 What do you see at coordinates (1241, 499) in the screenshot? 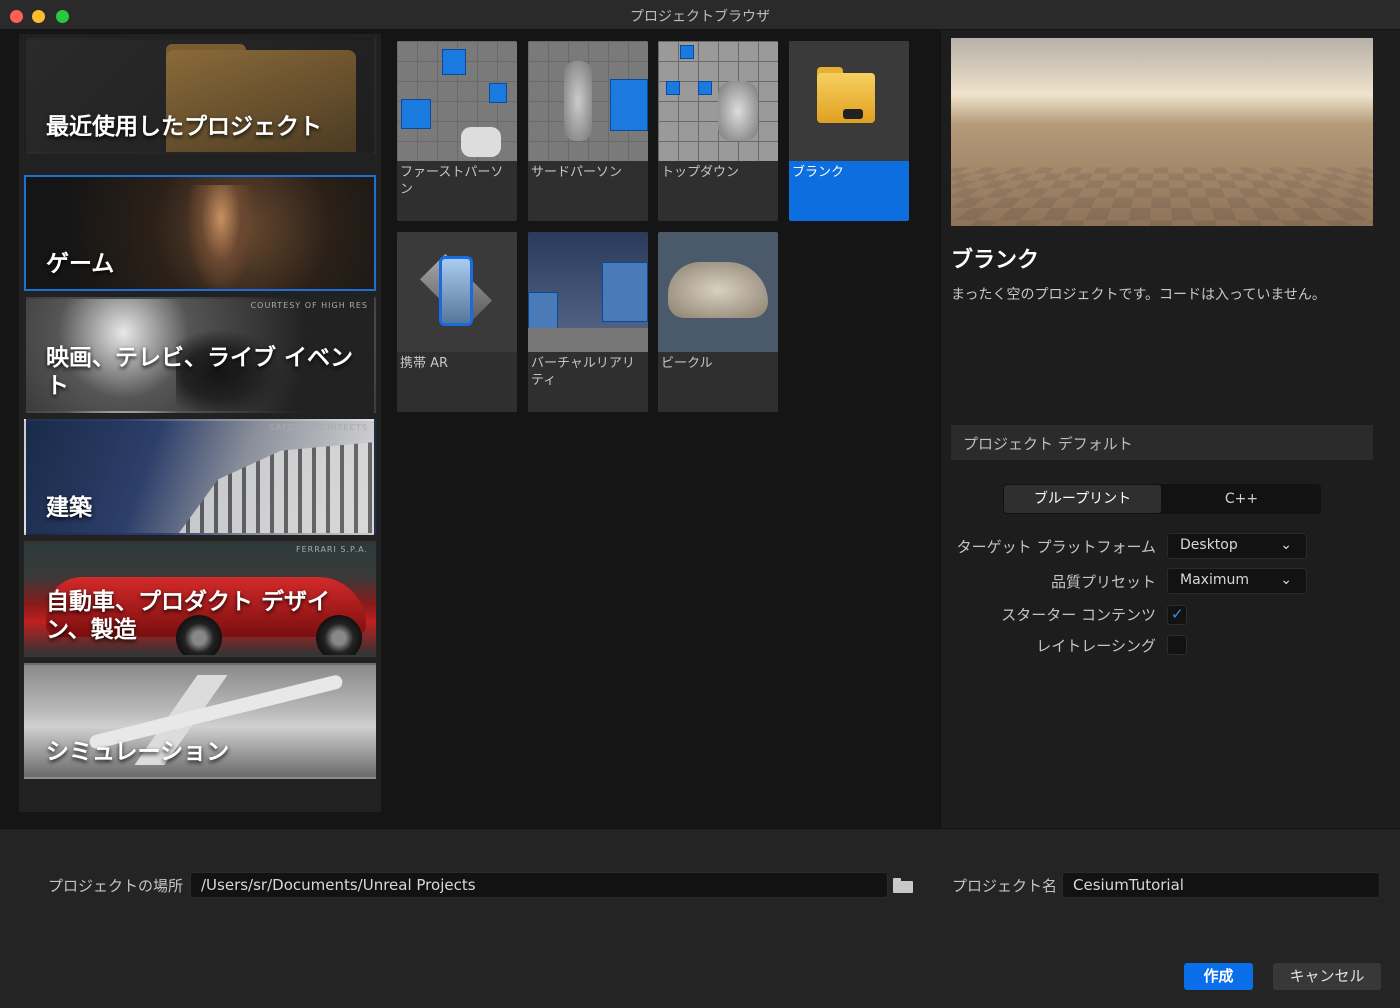
I see `cpp-option: C++` at bounding box center [1241, 499].